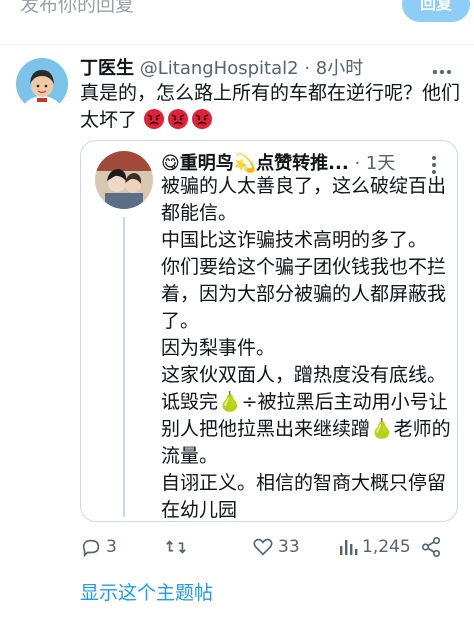 This screenshot has height=618, width=474. Describe the element at coordinates (91, 548) in the screenshot. I see `reply-icon` at that location.